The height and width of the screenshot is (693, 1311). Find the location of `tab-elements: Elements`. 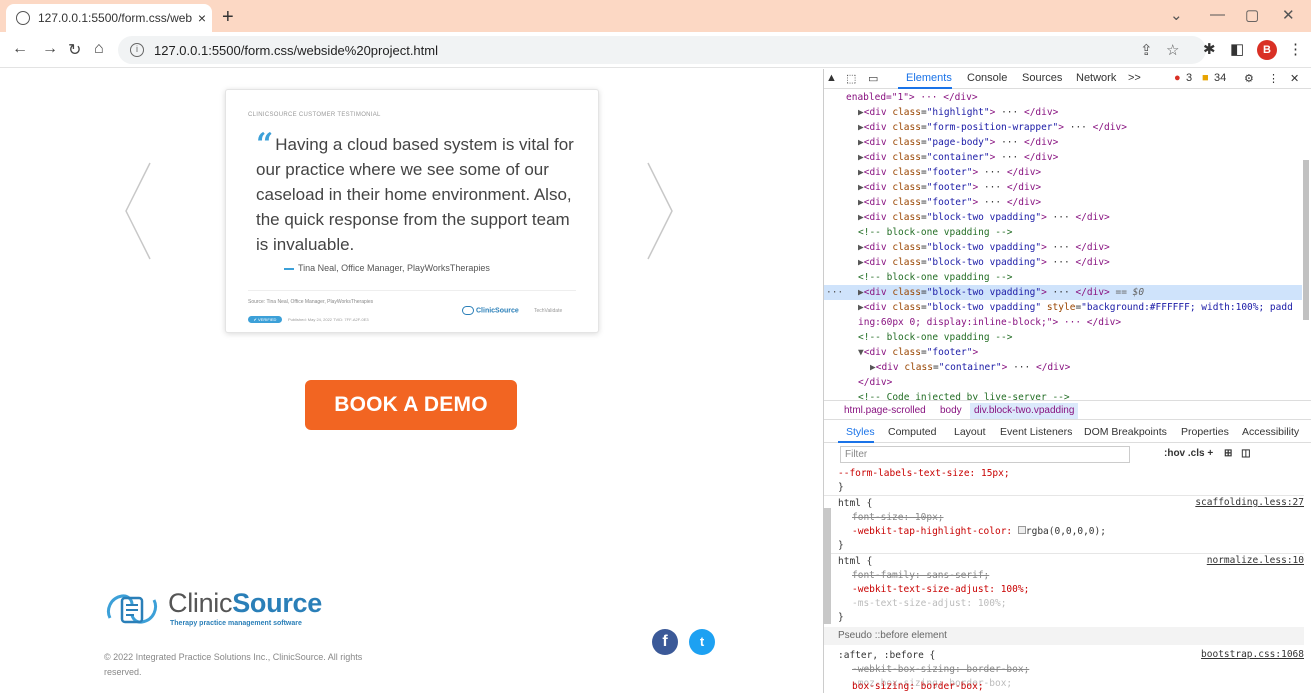

tab-elements: Elements is located at coordinates (929, 78).